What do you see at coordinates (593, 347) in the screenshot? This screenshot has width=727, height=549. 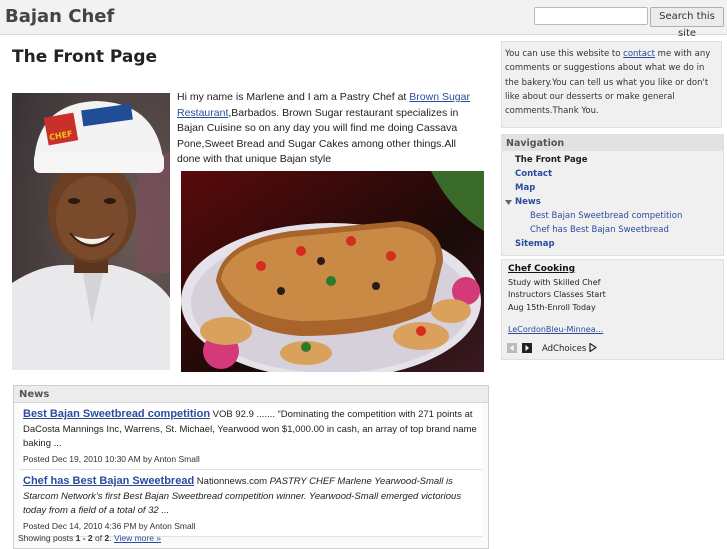 I see `adchoices-icon` at bounding box center [593, 347].